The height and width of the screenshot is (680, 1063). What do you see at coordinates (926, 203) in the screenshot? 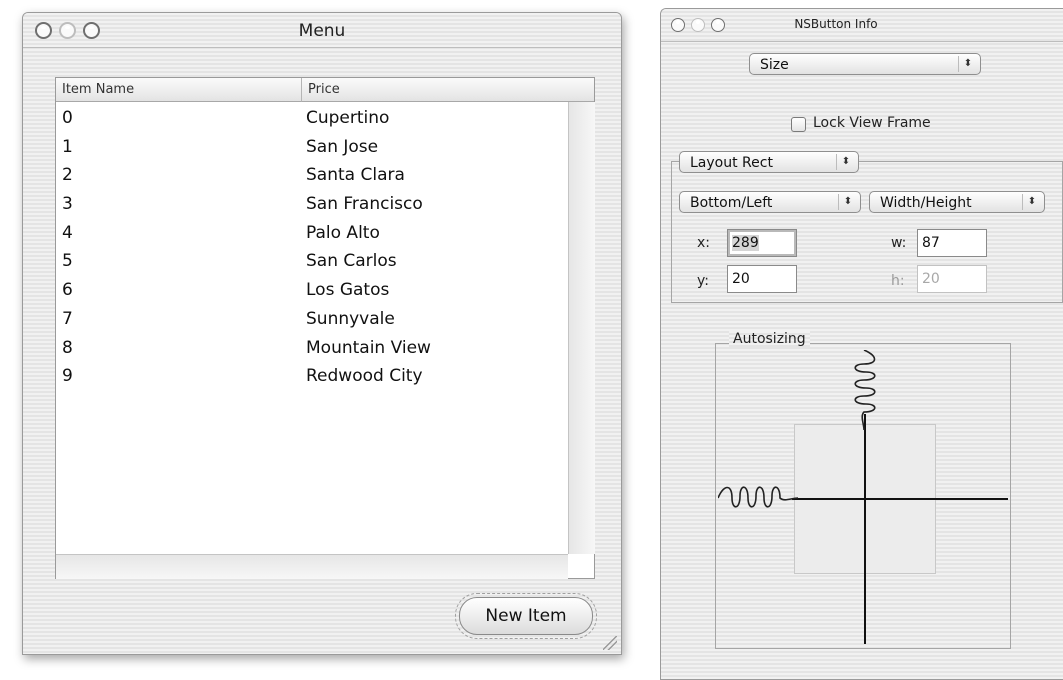
I see `popup-value: Width/Height` at bounding box center [926, 203].